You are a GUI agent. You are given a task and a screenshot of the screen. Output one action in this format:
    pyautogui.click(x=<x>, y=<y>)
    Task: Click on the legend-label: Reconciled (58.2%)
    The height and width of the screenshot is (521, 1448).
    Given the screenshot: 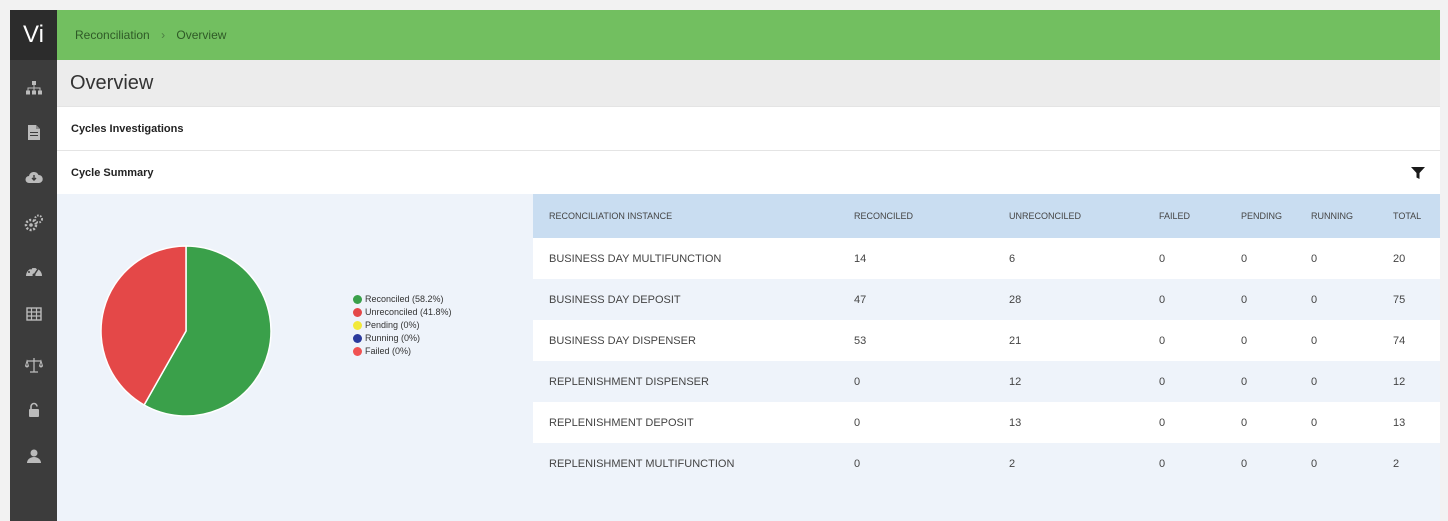 What is the action you would take?
    pyautogui.click(x=404, y=299)
    